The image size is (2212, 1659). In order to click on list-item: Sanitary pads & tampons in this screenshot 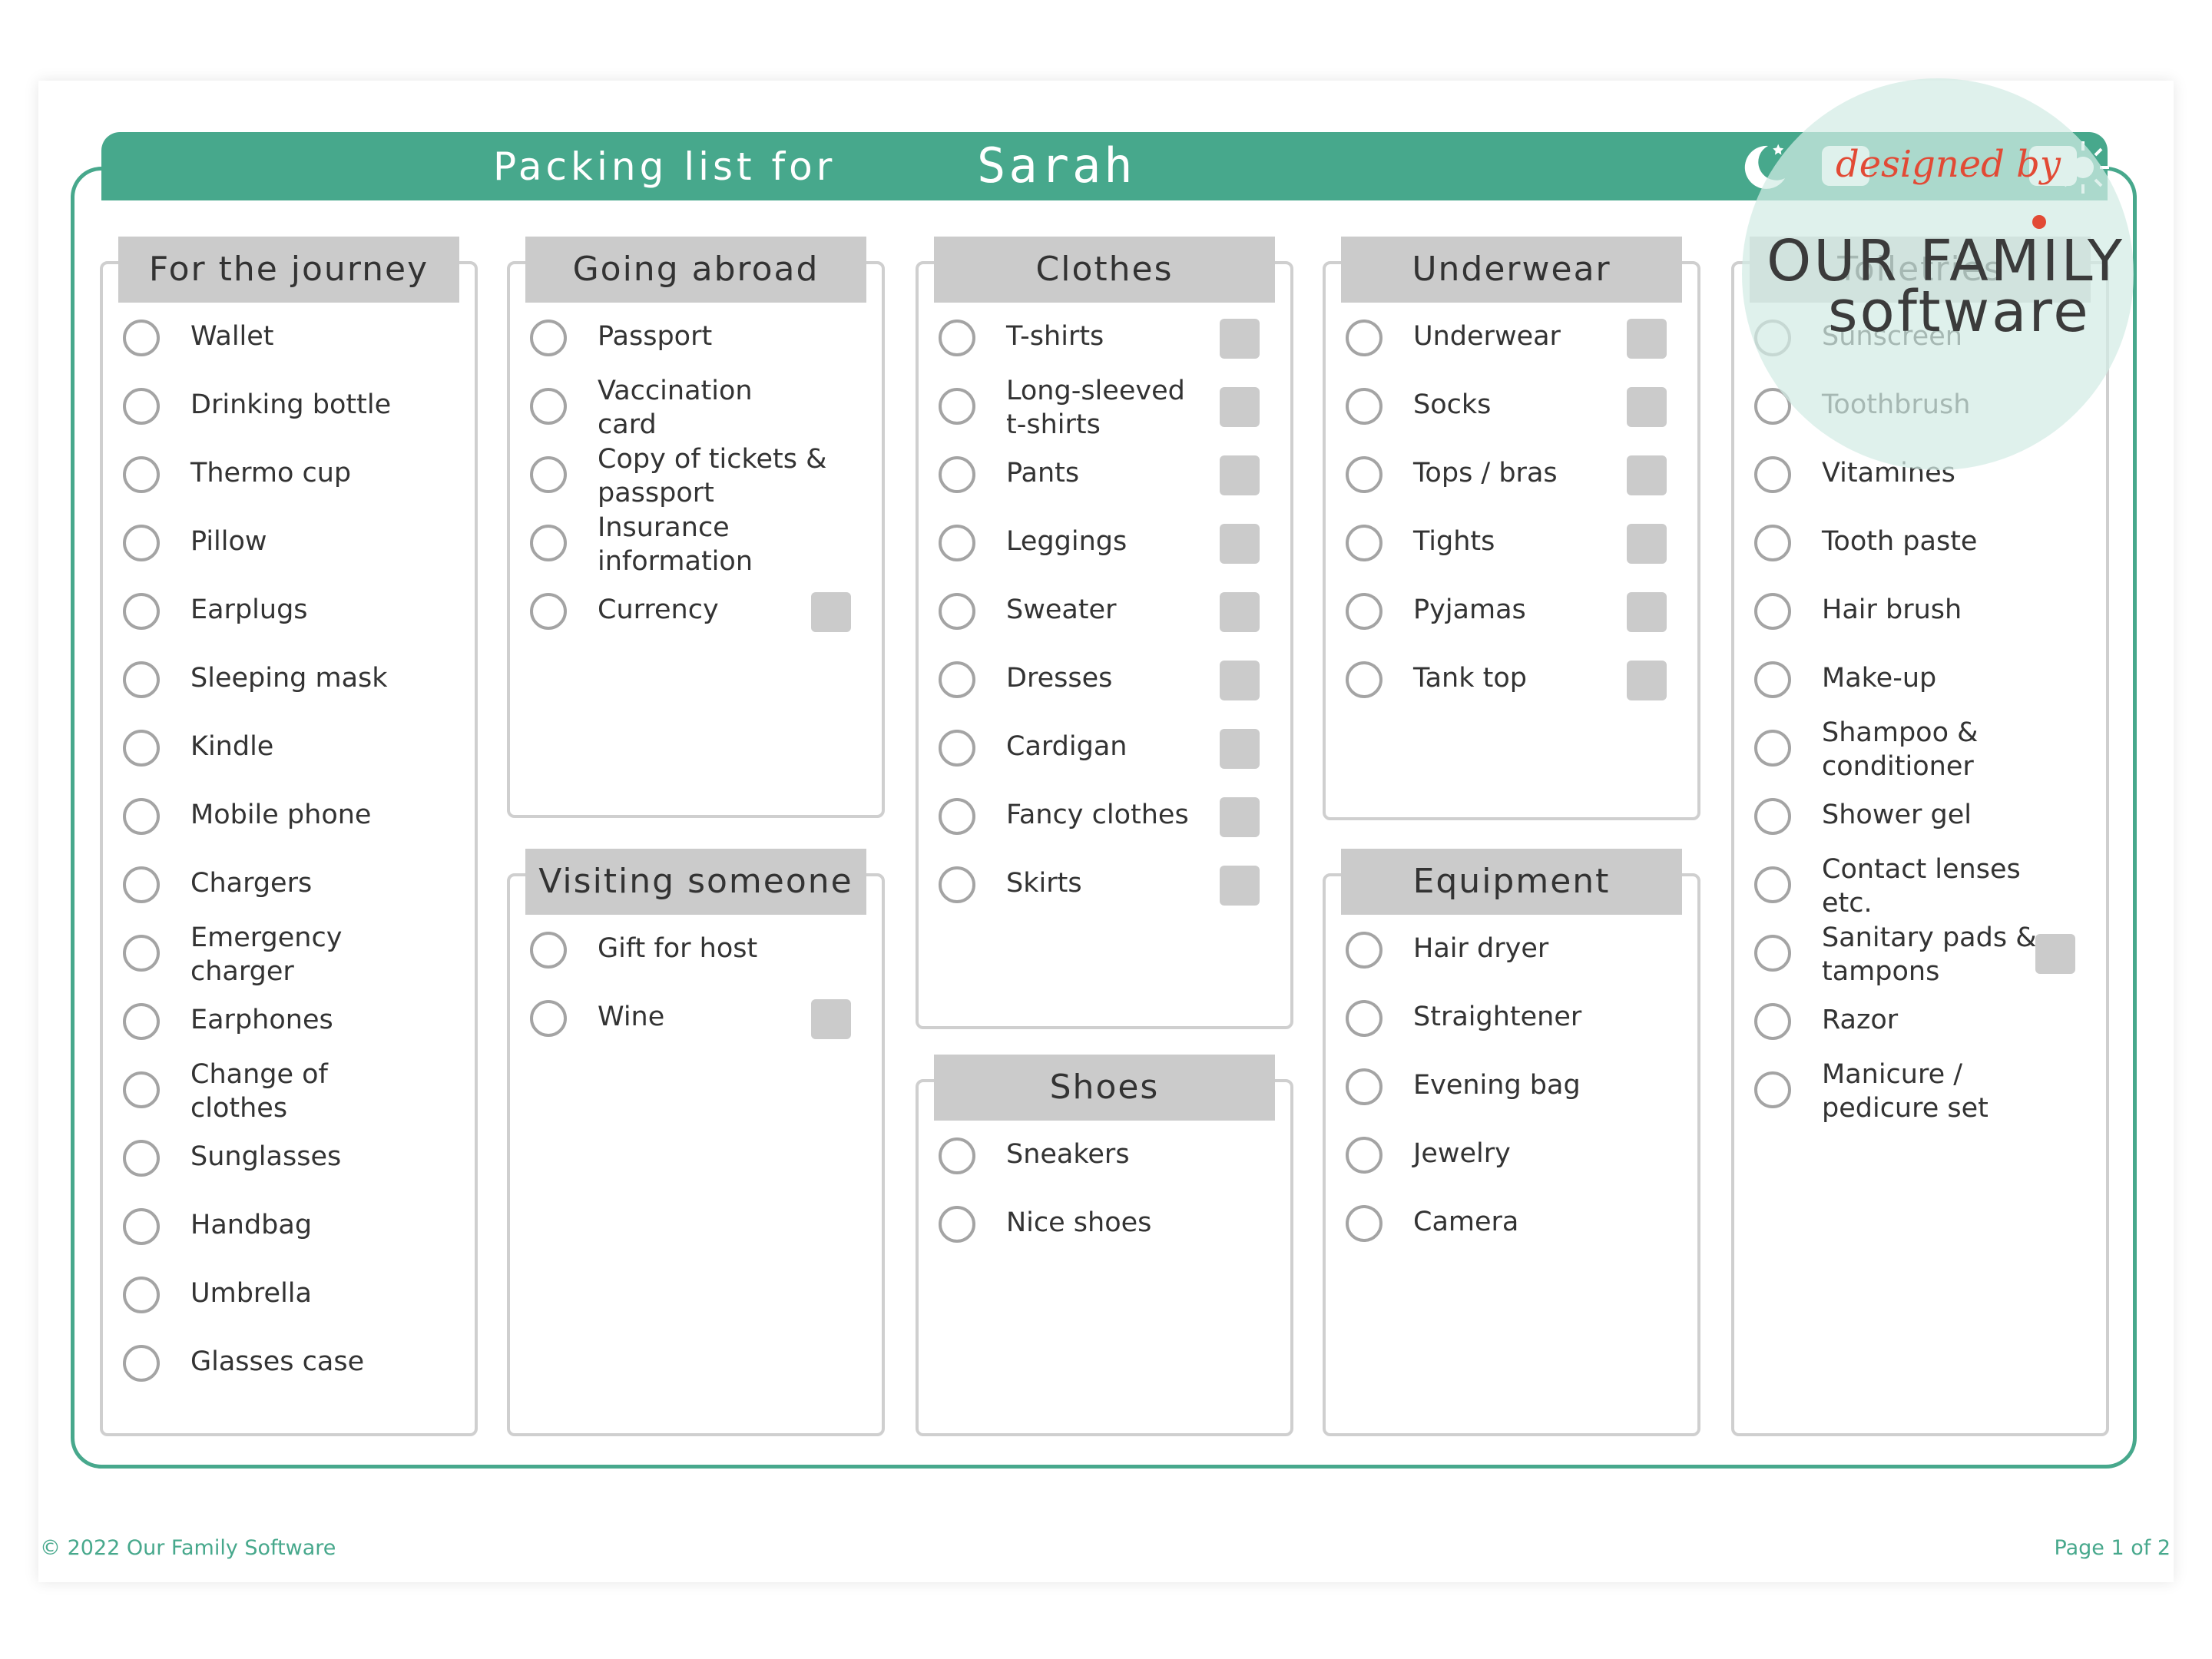, I will do `click(1920, 973)`.